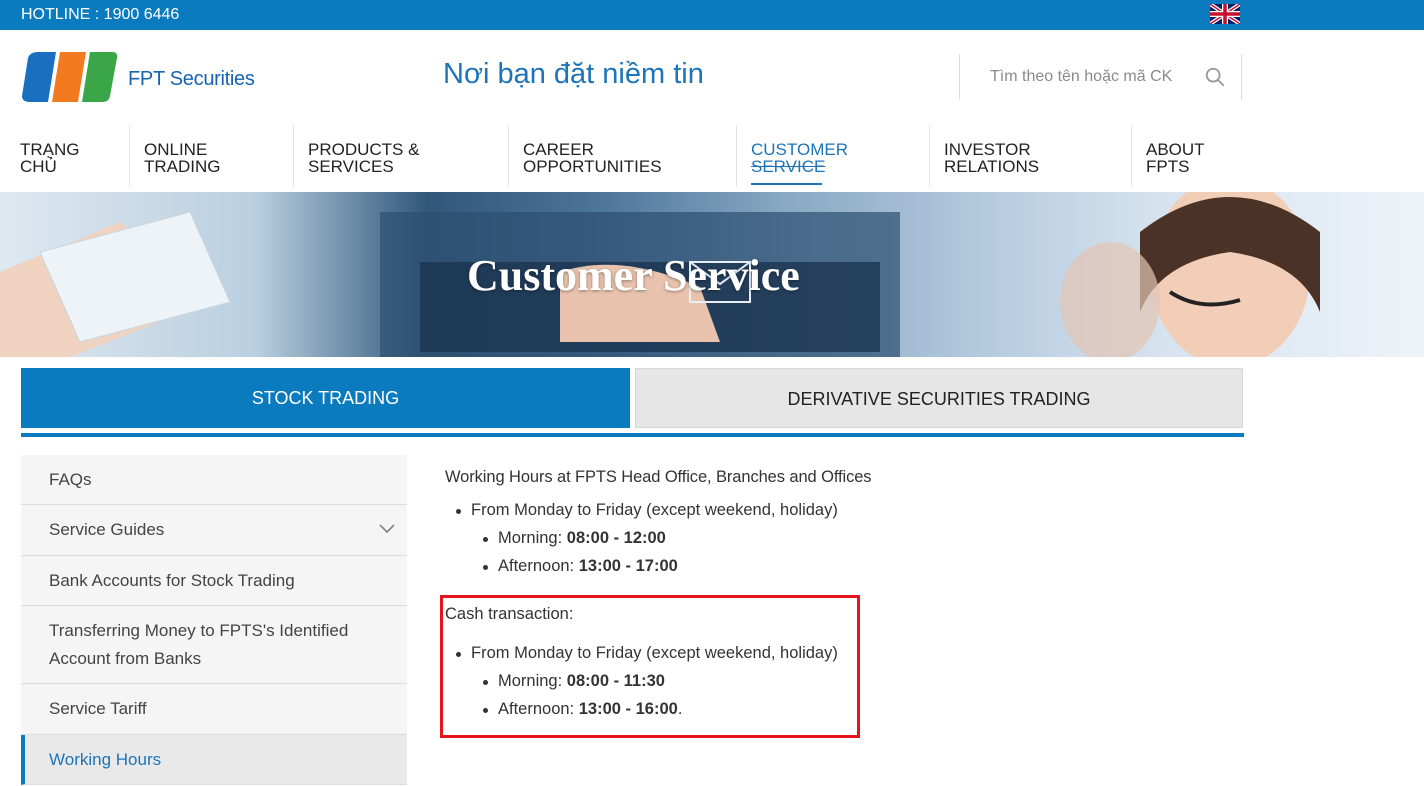 The width and height of the screenshot is (1424, 786). I want to click on morning-time: 08:00 - 11:30, so click(615, 681).